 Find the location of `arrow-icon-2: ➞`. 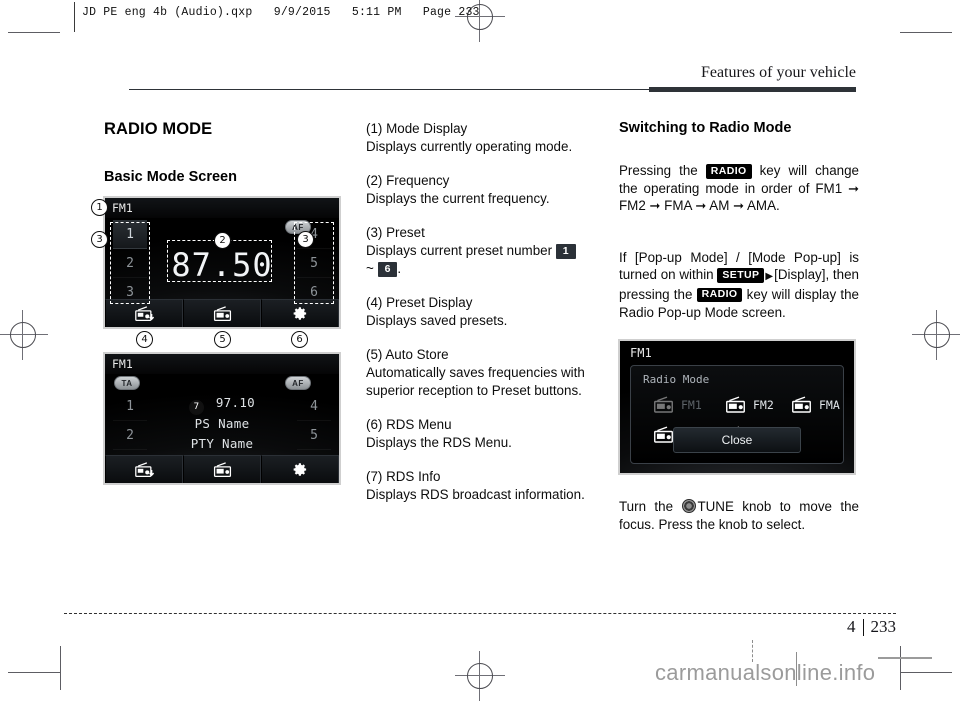

arrow-icon-2: ➞ is located at coordinates (655, 206).